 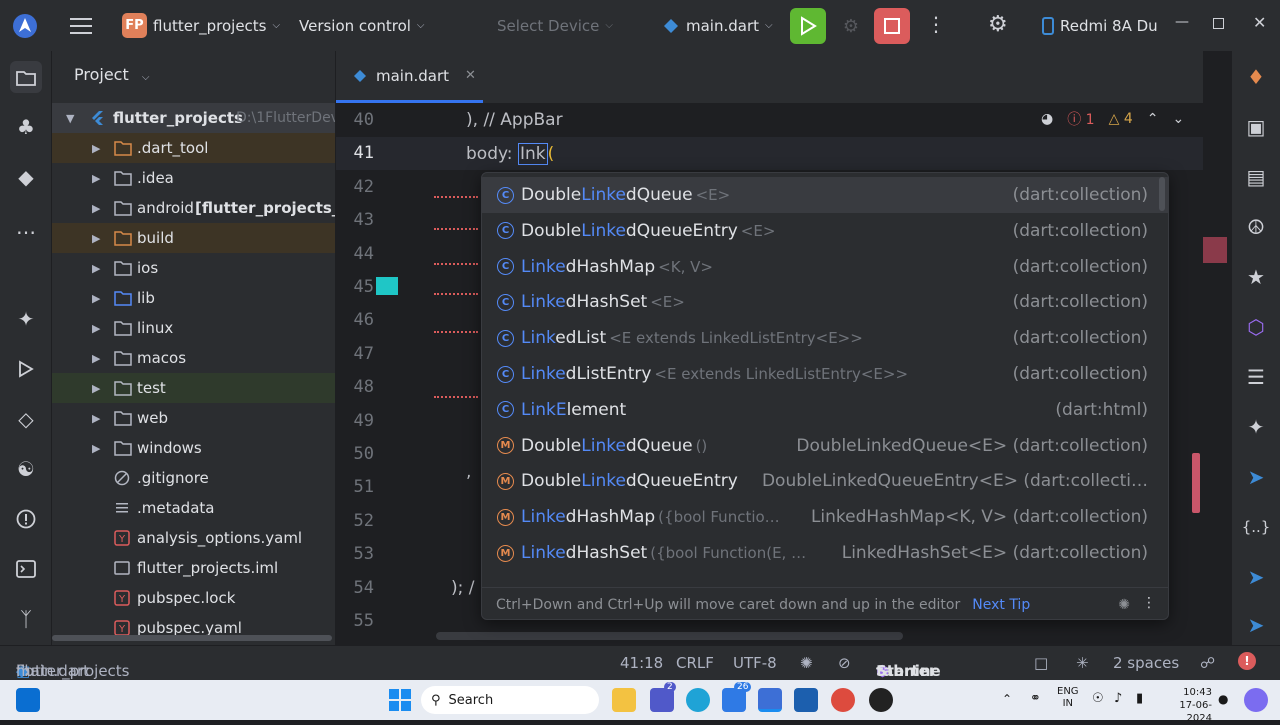 What do you see at coordinates (193, 448) in the screenshot?
I see `tree-item: ▶ windows` at bounding box center [193, 448].